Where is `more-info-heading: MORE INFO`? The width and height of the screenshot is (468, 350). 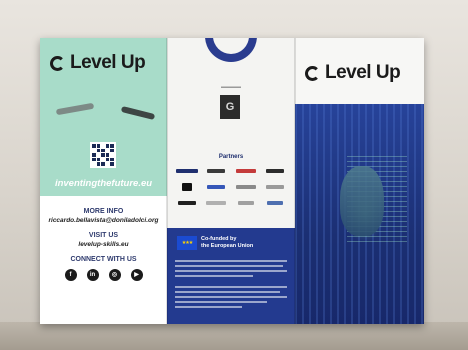
more-info-heading: MORE INFO is located at coordinates (103, 211).